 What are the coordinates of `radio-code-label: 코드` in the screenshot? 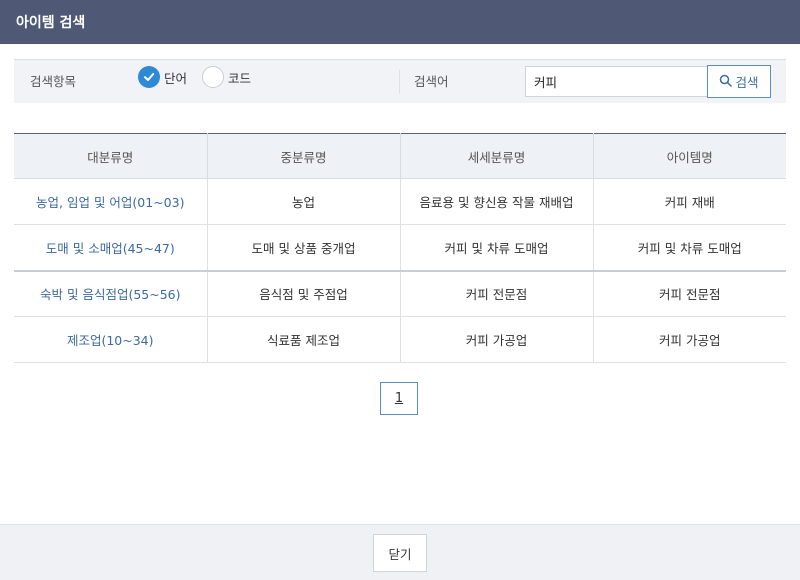 It's located at (240, 78).